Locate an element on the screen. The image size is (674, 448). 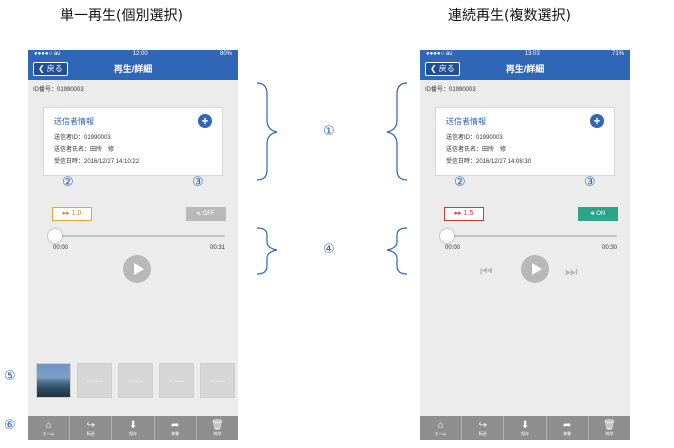
next-track-icon: ⏭︎ is located at coordinates (571, 271).